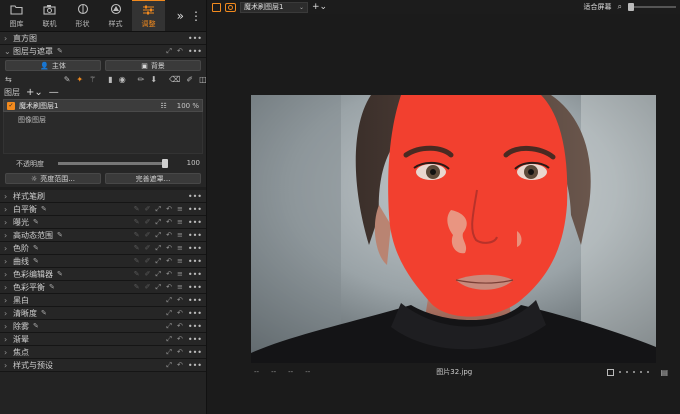  Describe the element at coordinates (165, 163) in the screenshot. I see `opacity-slider-knob` at that location.